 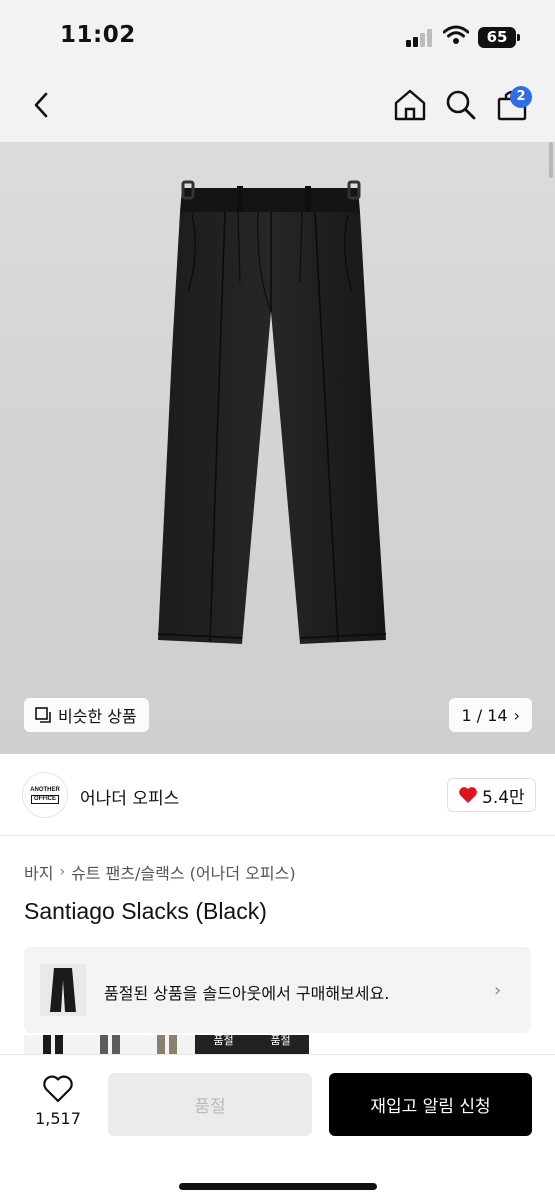 I want to click on heart-icon, so click(x=468, y=795).